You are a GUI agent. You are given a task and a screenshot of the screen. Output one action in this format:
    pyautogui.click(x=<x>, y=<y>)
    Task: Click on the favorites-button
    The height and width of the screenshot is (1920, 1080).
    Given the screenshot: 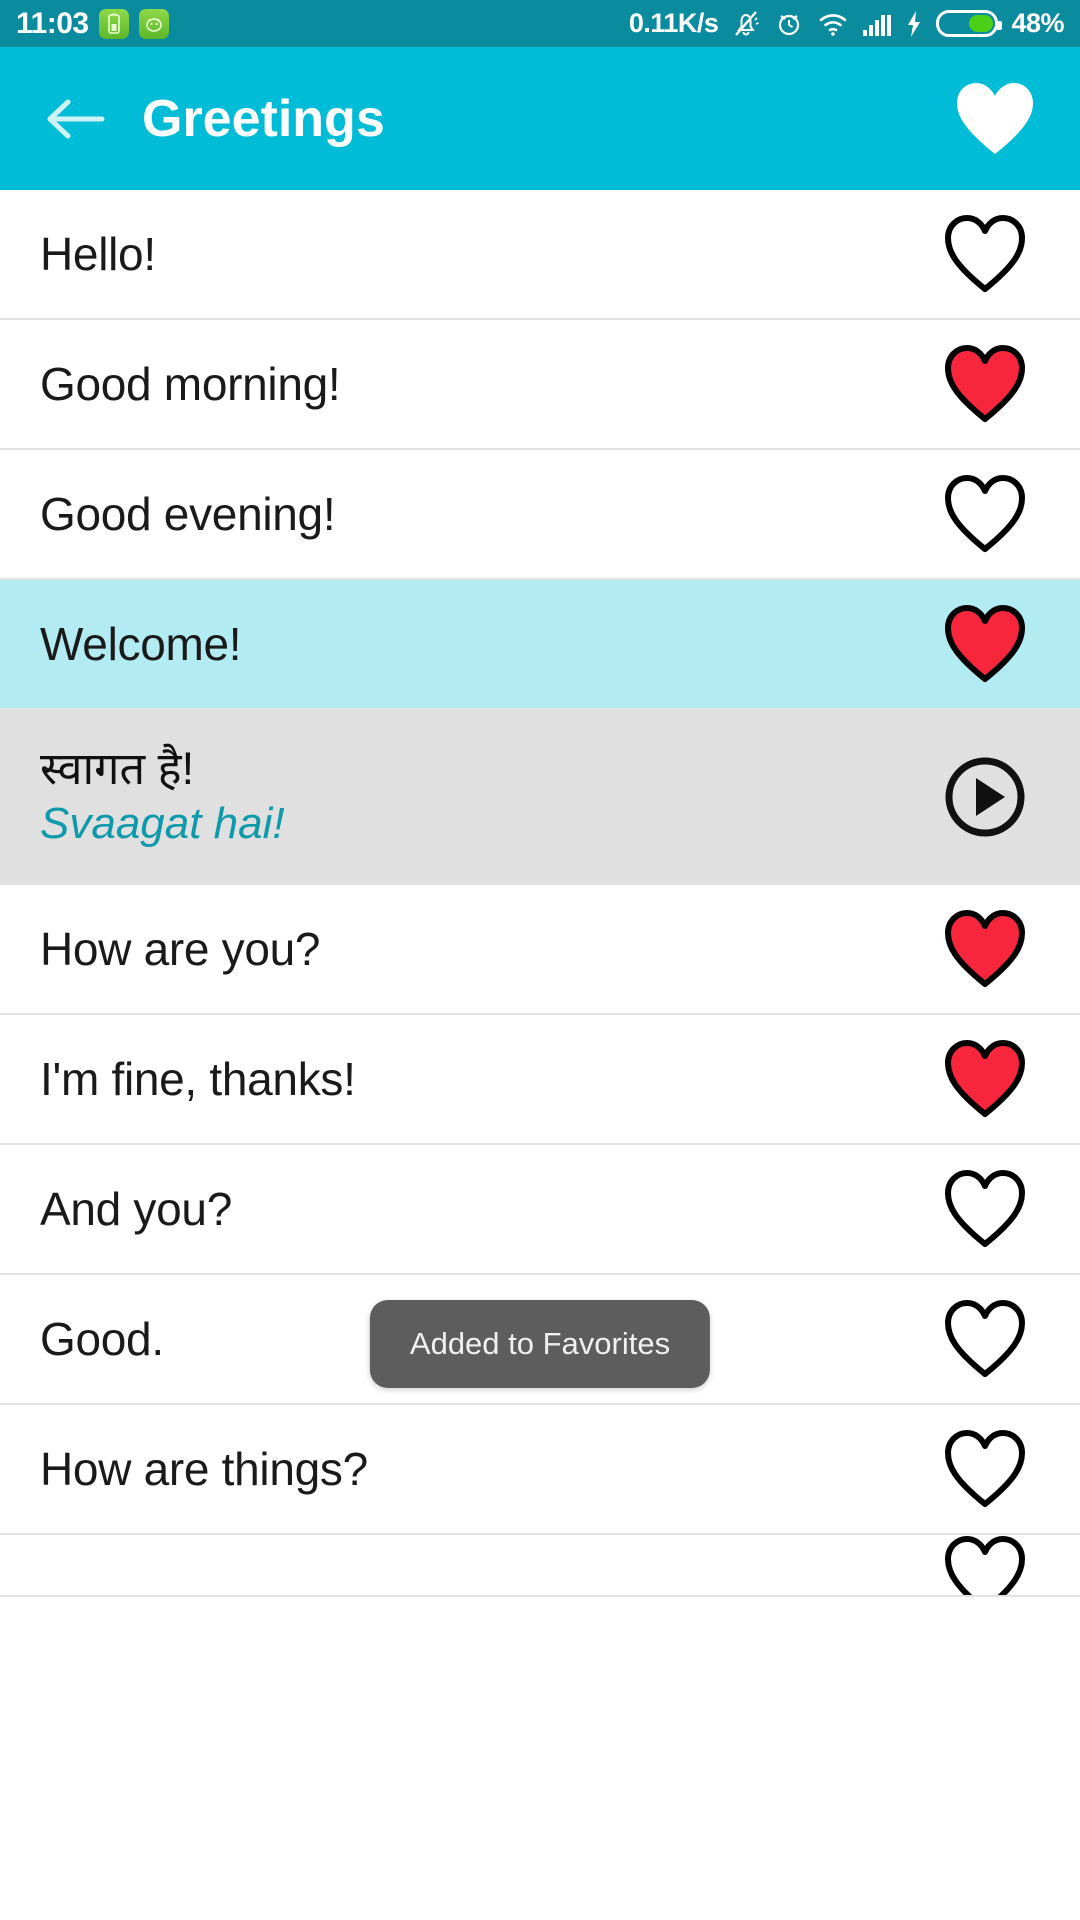 What is the action you would take?
    pyautogui.click(x=995, y=119)
    